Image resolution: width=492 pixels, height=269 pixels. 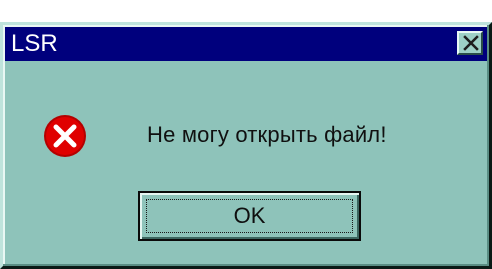 I want to click on error-icon, so click(x=65, y=136).